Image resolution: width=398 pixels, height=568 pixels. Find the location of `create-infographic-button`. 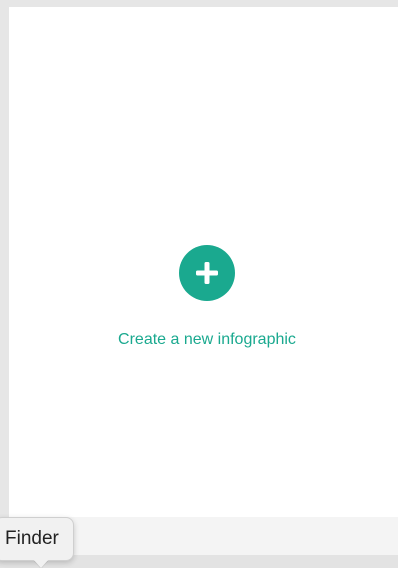

create-infographic-button is located at coordinates (207, 273).